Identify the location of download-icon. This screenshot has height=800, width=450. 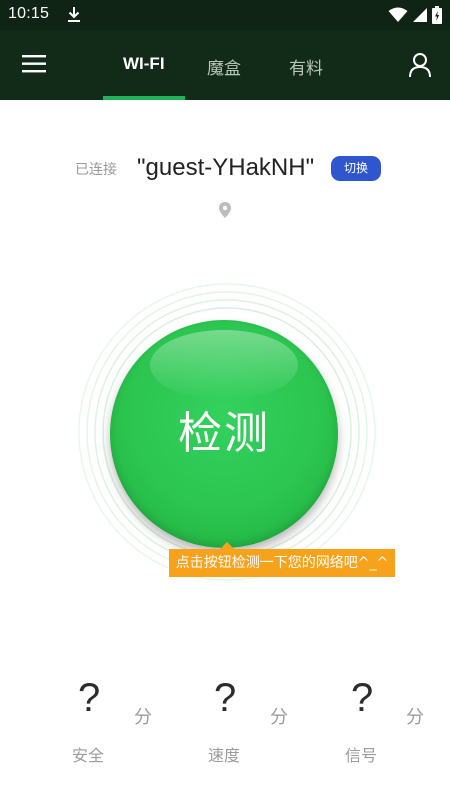
(74, 14).